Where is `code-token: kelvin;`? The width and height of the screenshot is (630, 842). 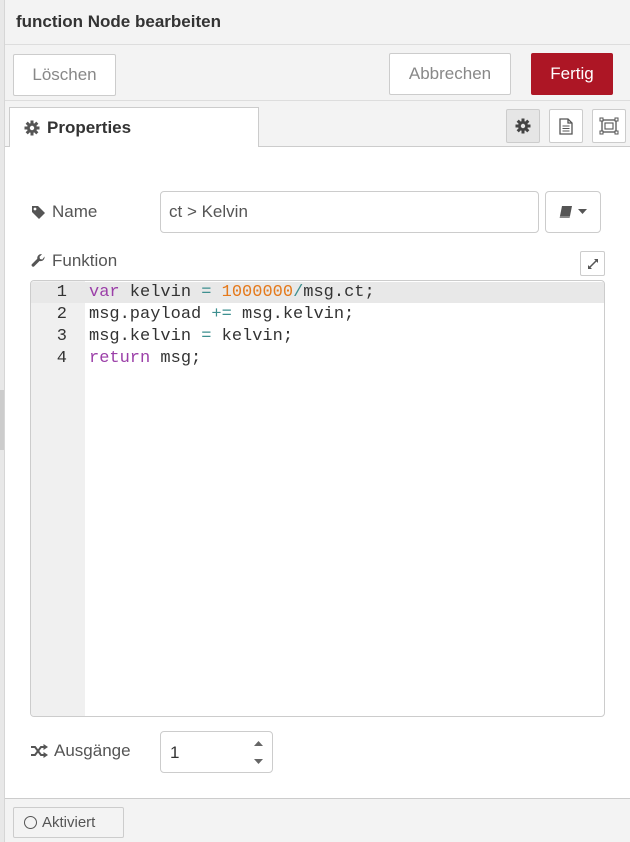
code-token: kelvin; is located at coordinates (252, 336).